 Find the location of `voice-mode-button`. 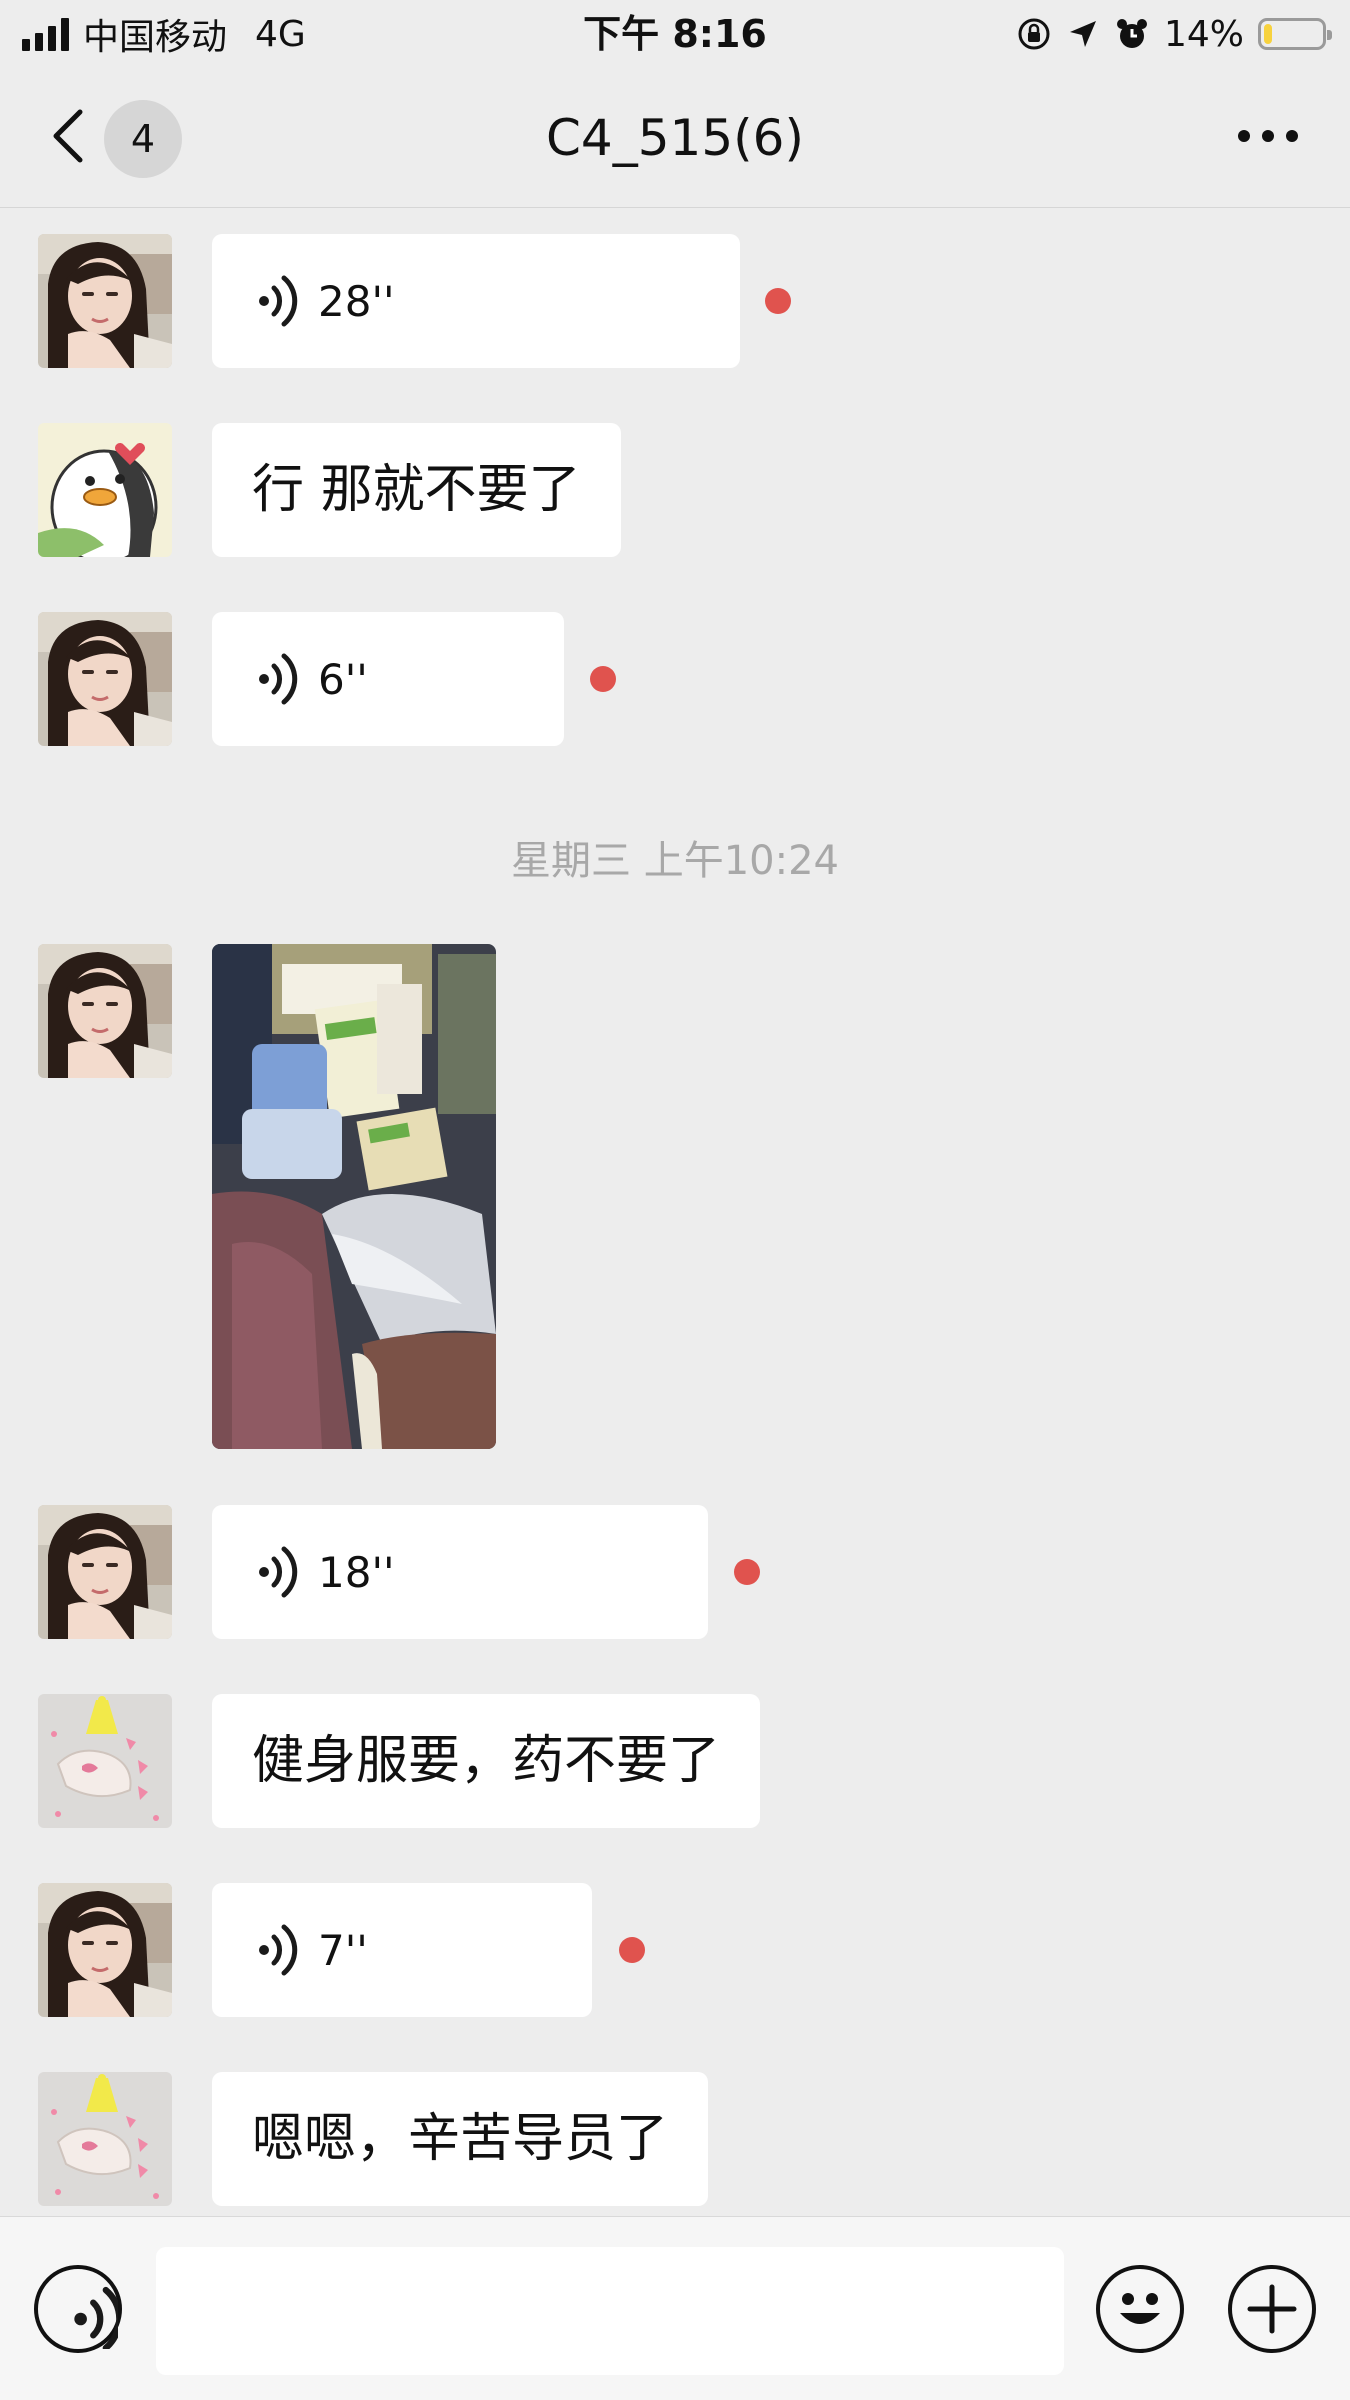

voice-mode-button is located at coordinates (78, 2309).